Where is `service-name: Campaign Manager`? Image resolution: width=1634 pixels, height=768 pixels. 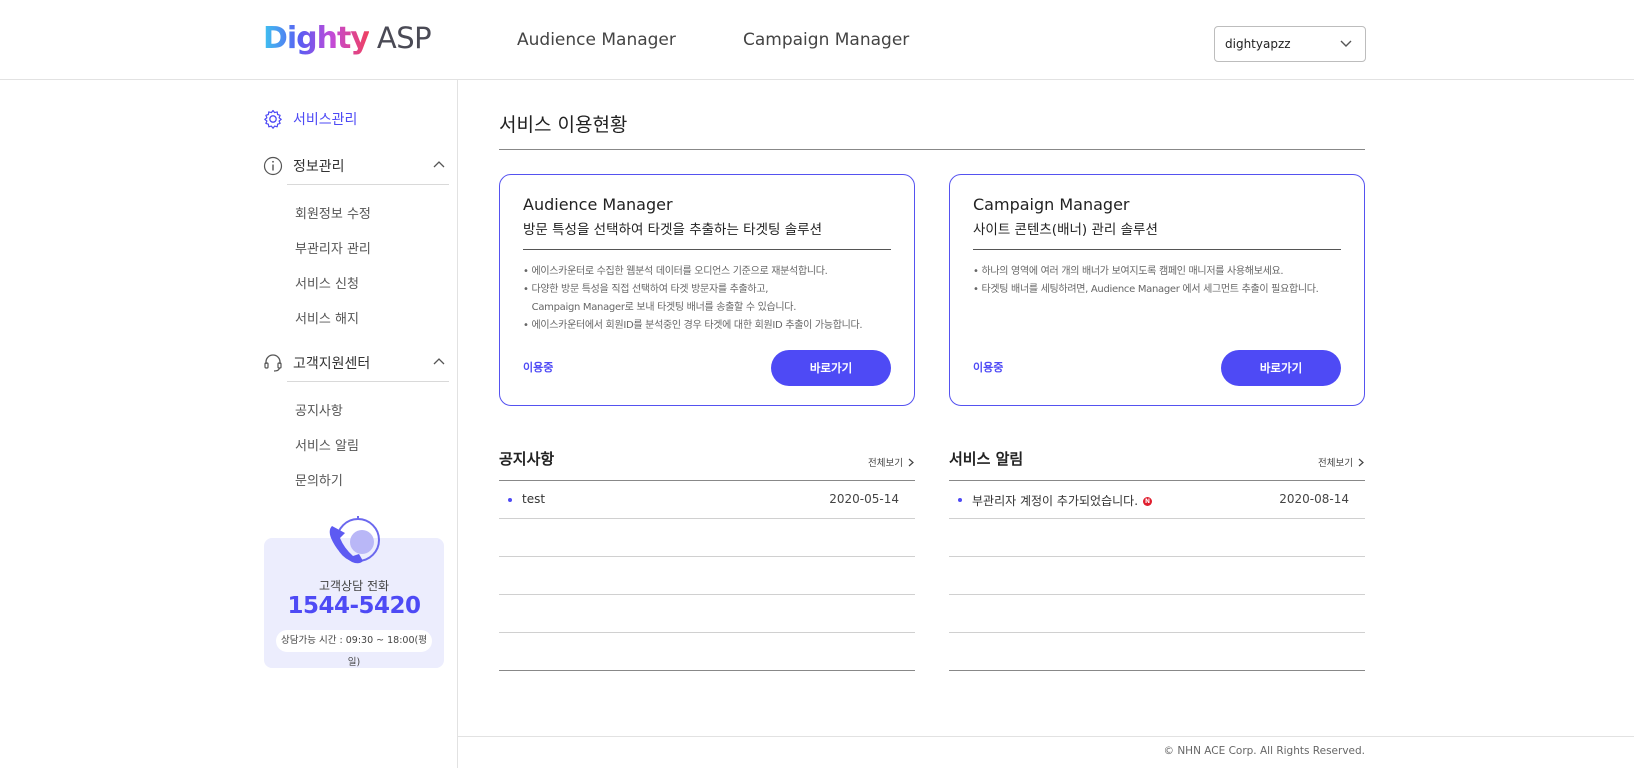 service-name: Campaign Manager is located at coordinates (1051, 204).